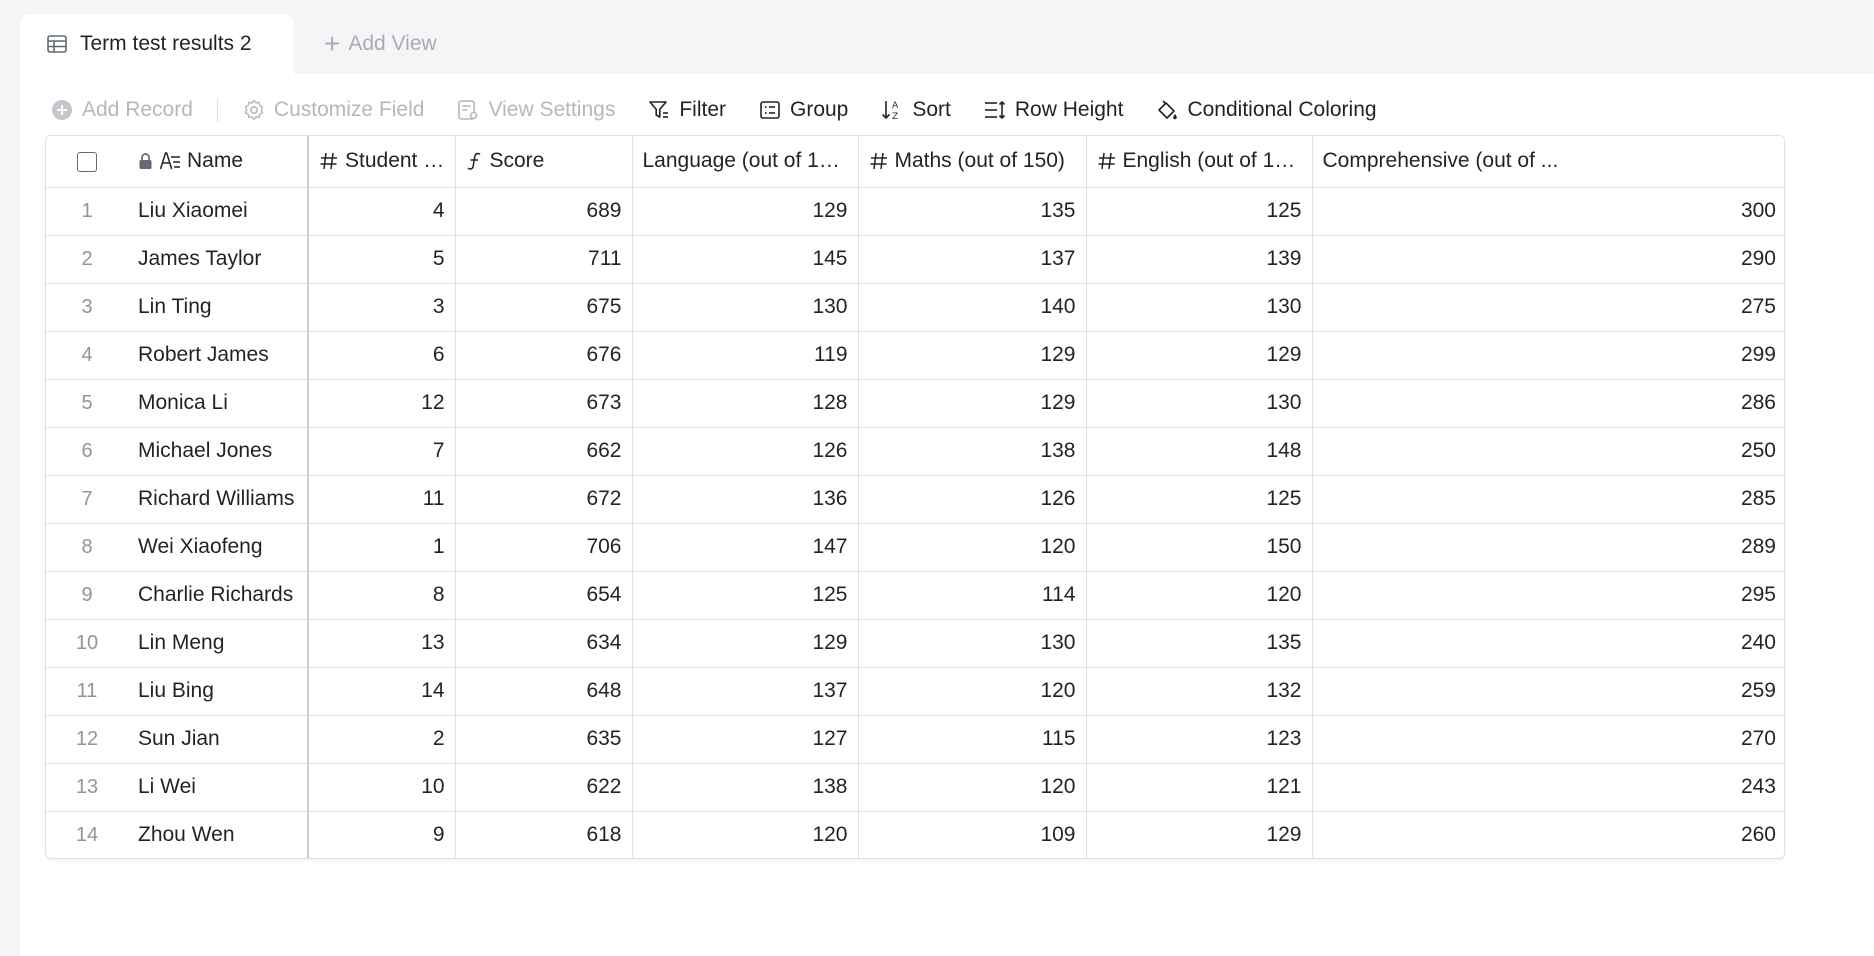  What do you see at coordinates (218, 307) in the screenshot?
I see `cell-name: Lin Ting` at bounding box center [218, 307].